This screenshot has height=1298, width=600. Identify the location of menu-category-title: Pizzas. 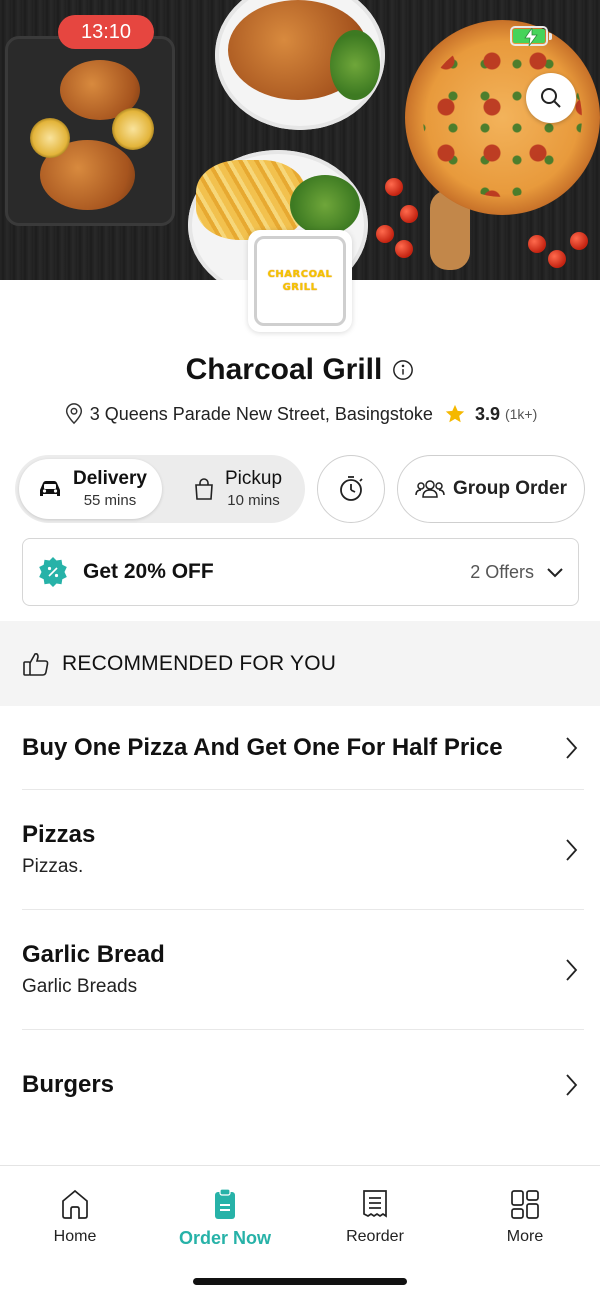
(59, 834).